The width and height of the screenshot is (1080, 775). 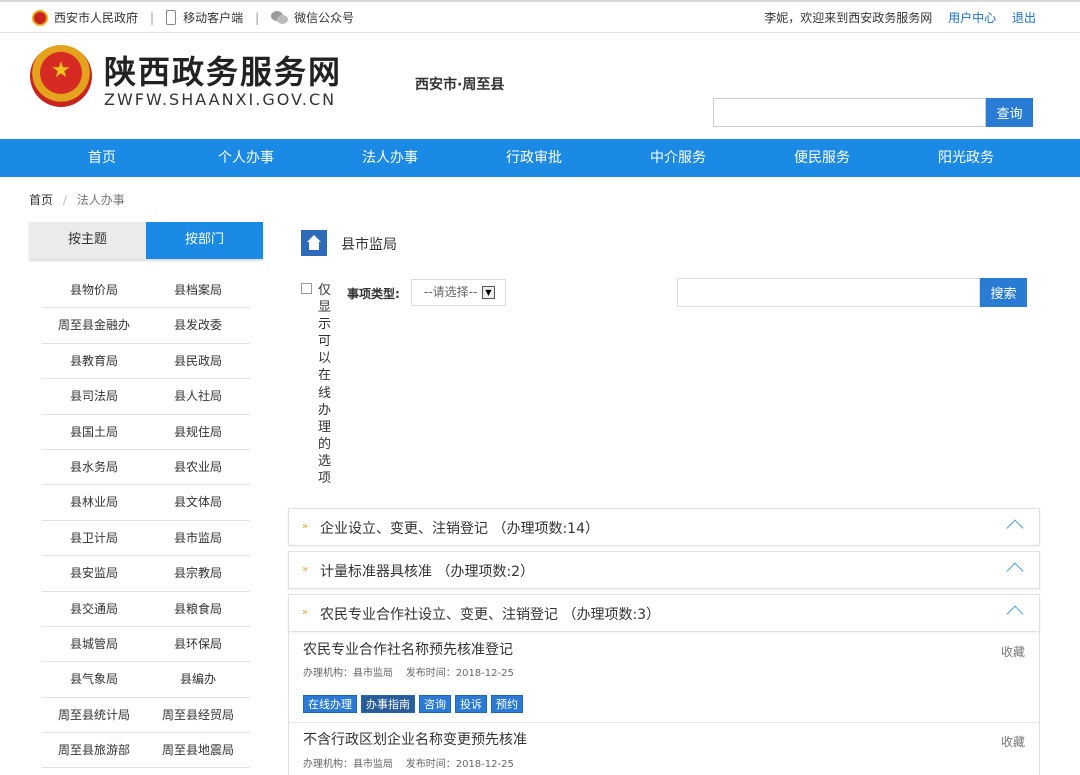 What do you see at coordinates (94, 609) in the screenshot?
I see `department-link: 县交通局` at bounding box center [94, 609].